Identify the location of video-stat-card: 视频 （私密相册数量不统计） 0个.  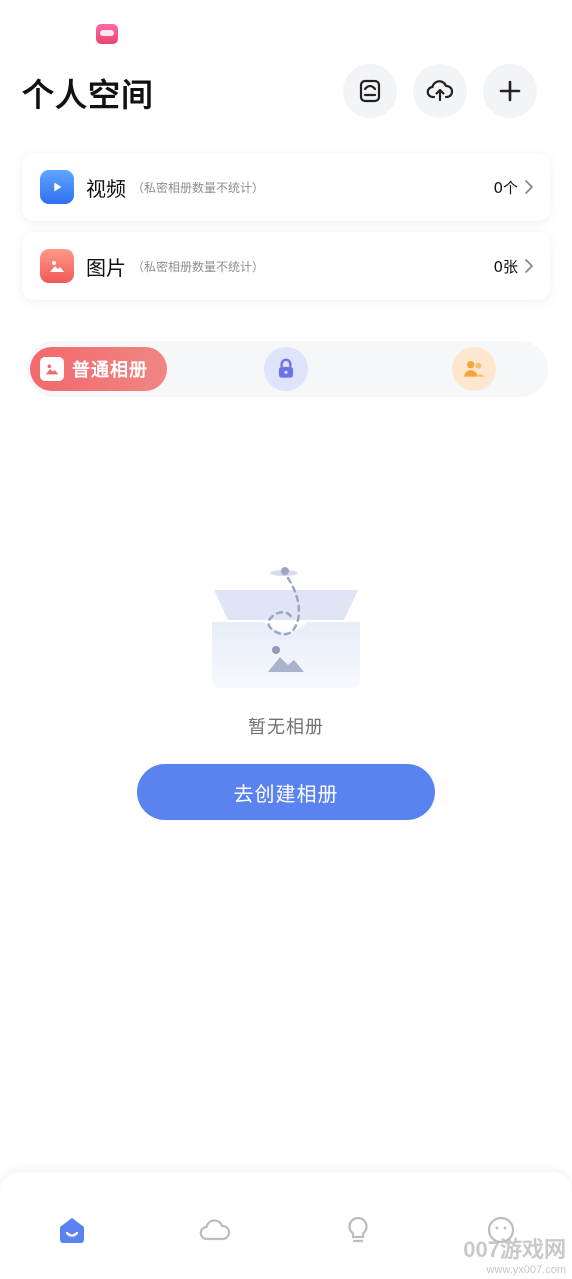
(286, 187).